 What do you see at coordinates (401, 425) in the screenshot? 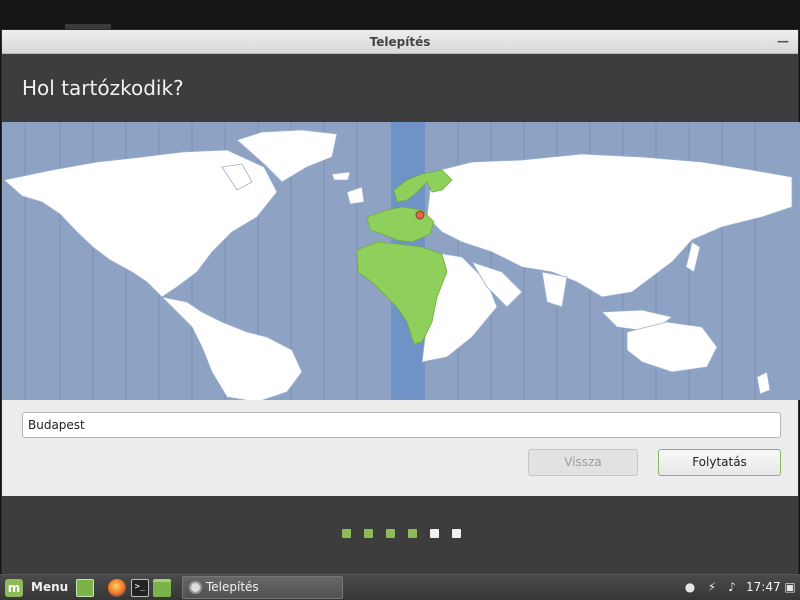
I see `timezone-search-input: Budapest` at bounding box center [401, 425].